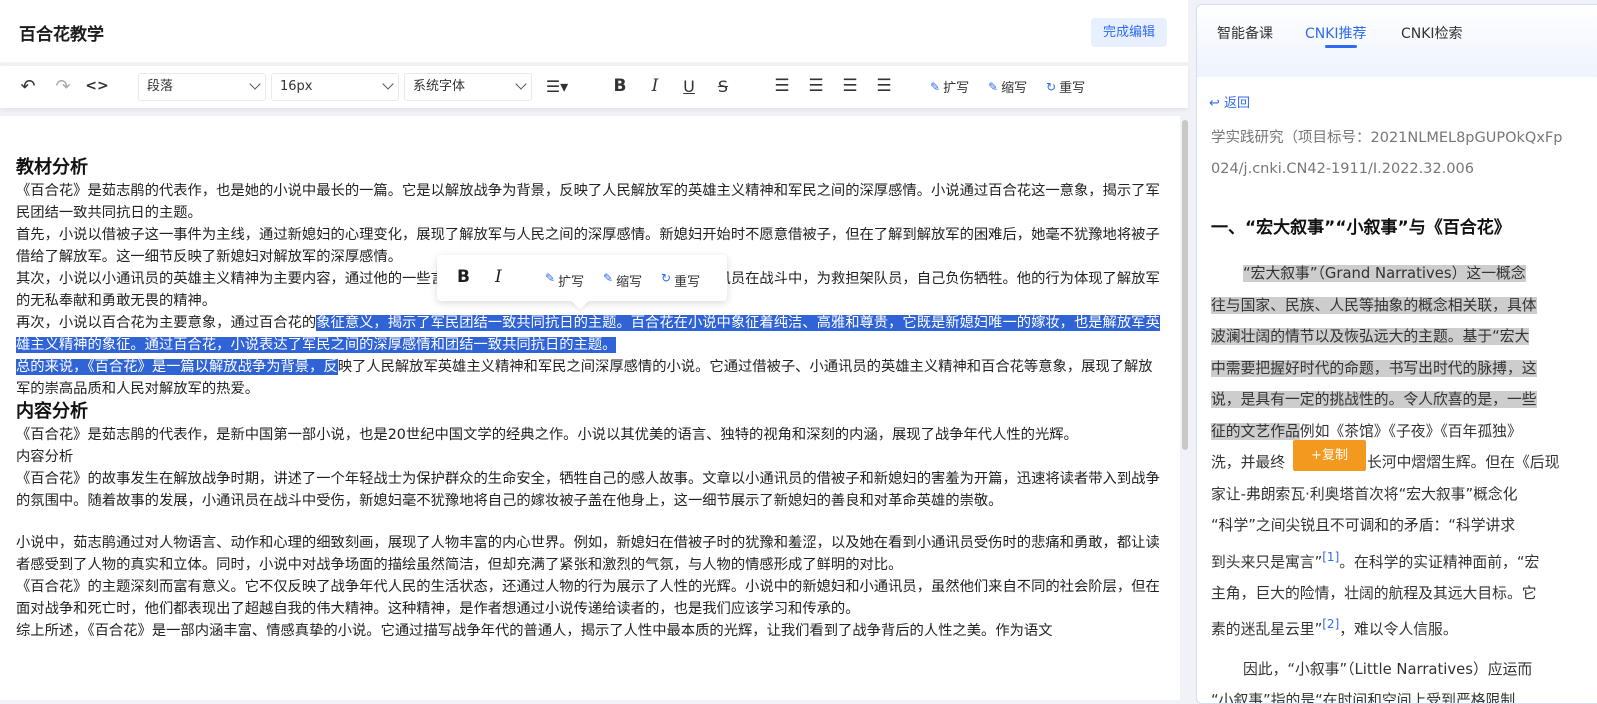 This screenshot has width=1597, height=704. I want to click on text-line: 主角，巨大的险情，壮阔的航程及其远大目标。它, so click(1374, 593).